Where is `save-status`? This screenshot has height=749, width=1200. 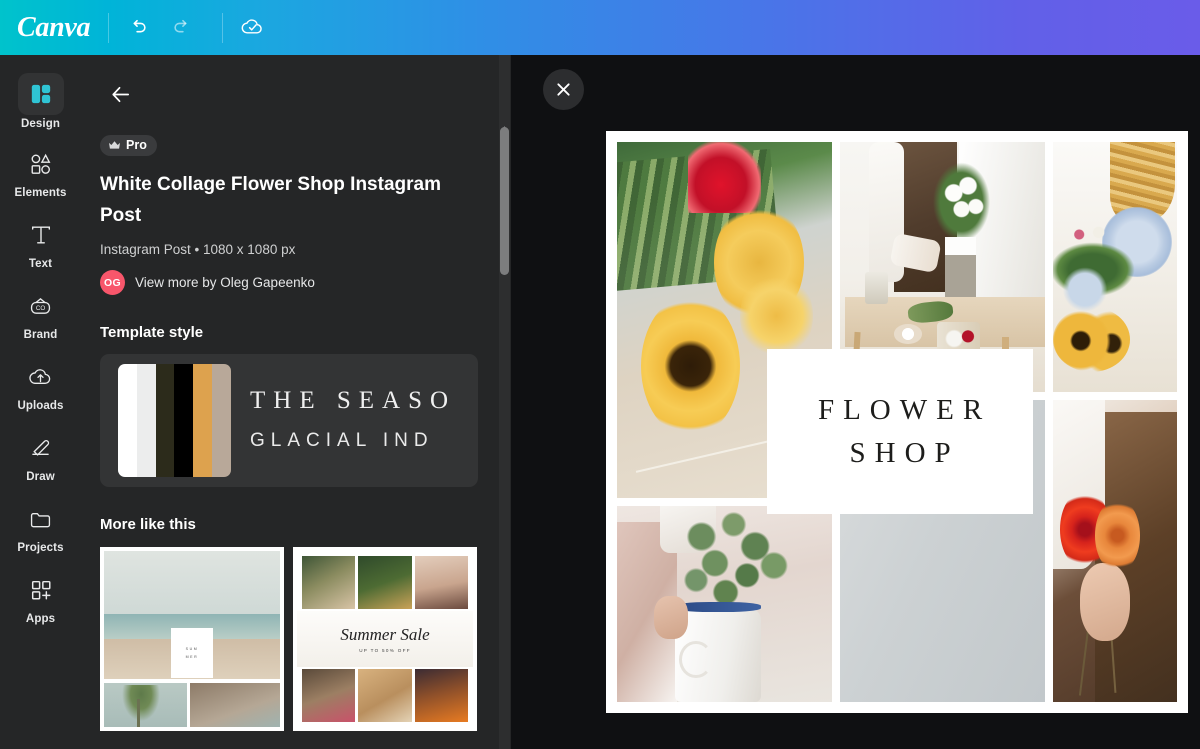 save-status is located at coordinates (252, 28).